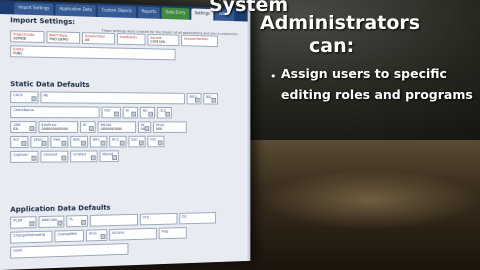 This screenshot has height=270, width=480. Describe the element at coordinates (136, 142) in the screenshot. I see `form-field: ESC` at that location.